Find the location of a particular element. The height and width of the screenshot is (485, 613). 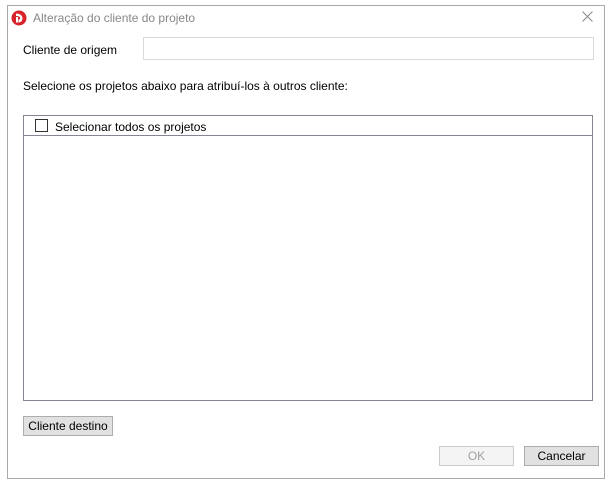

origin-client-input is located at coordinates (368, 48).